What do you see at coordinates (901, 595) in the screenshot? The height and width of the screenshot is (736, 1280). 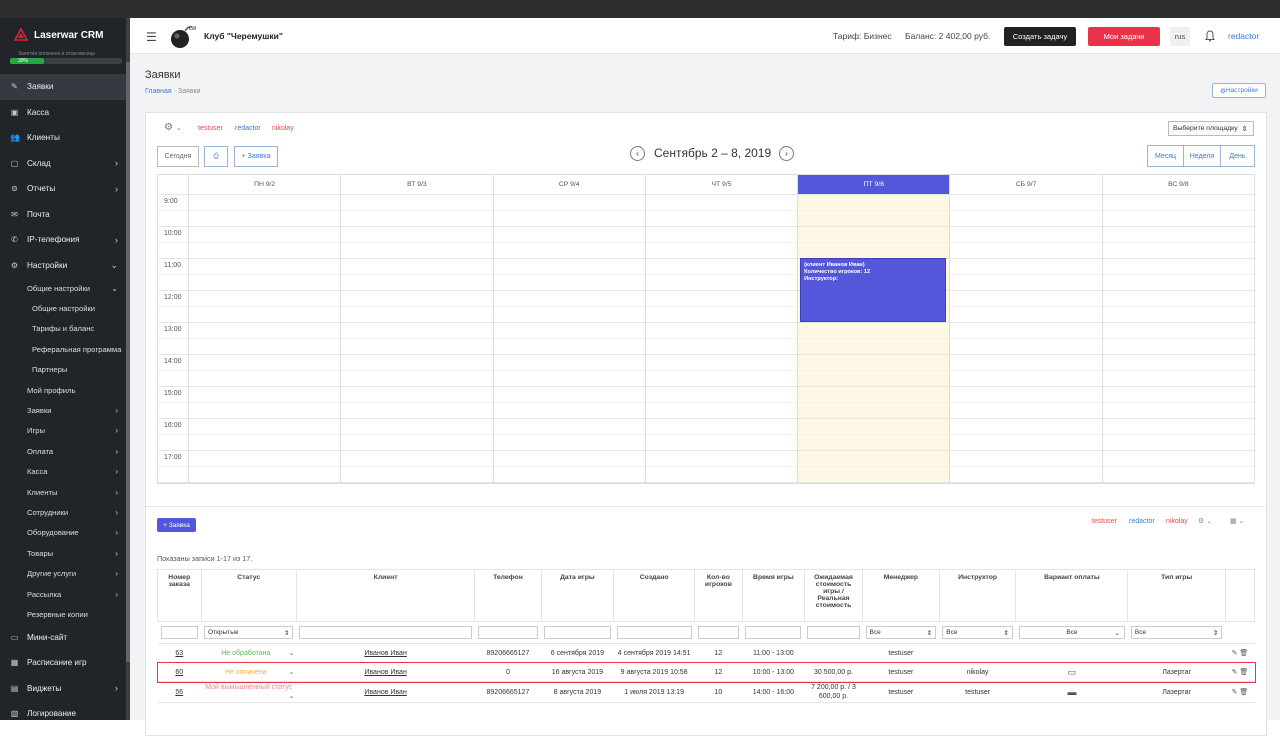 I see `column-header-9: Менеджер` at bounding box center [901, 595].